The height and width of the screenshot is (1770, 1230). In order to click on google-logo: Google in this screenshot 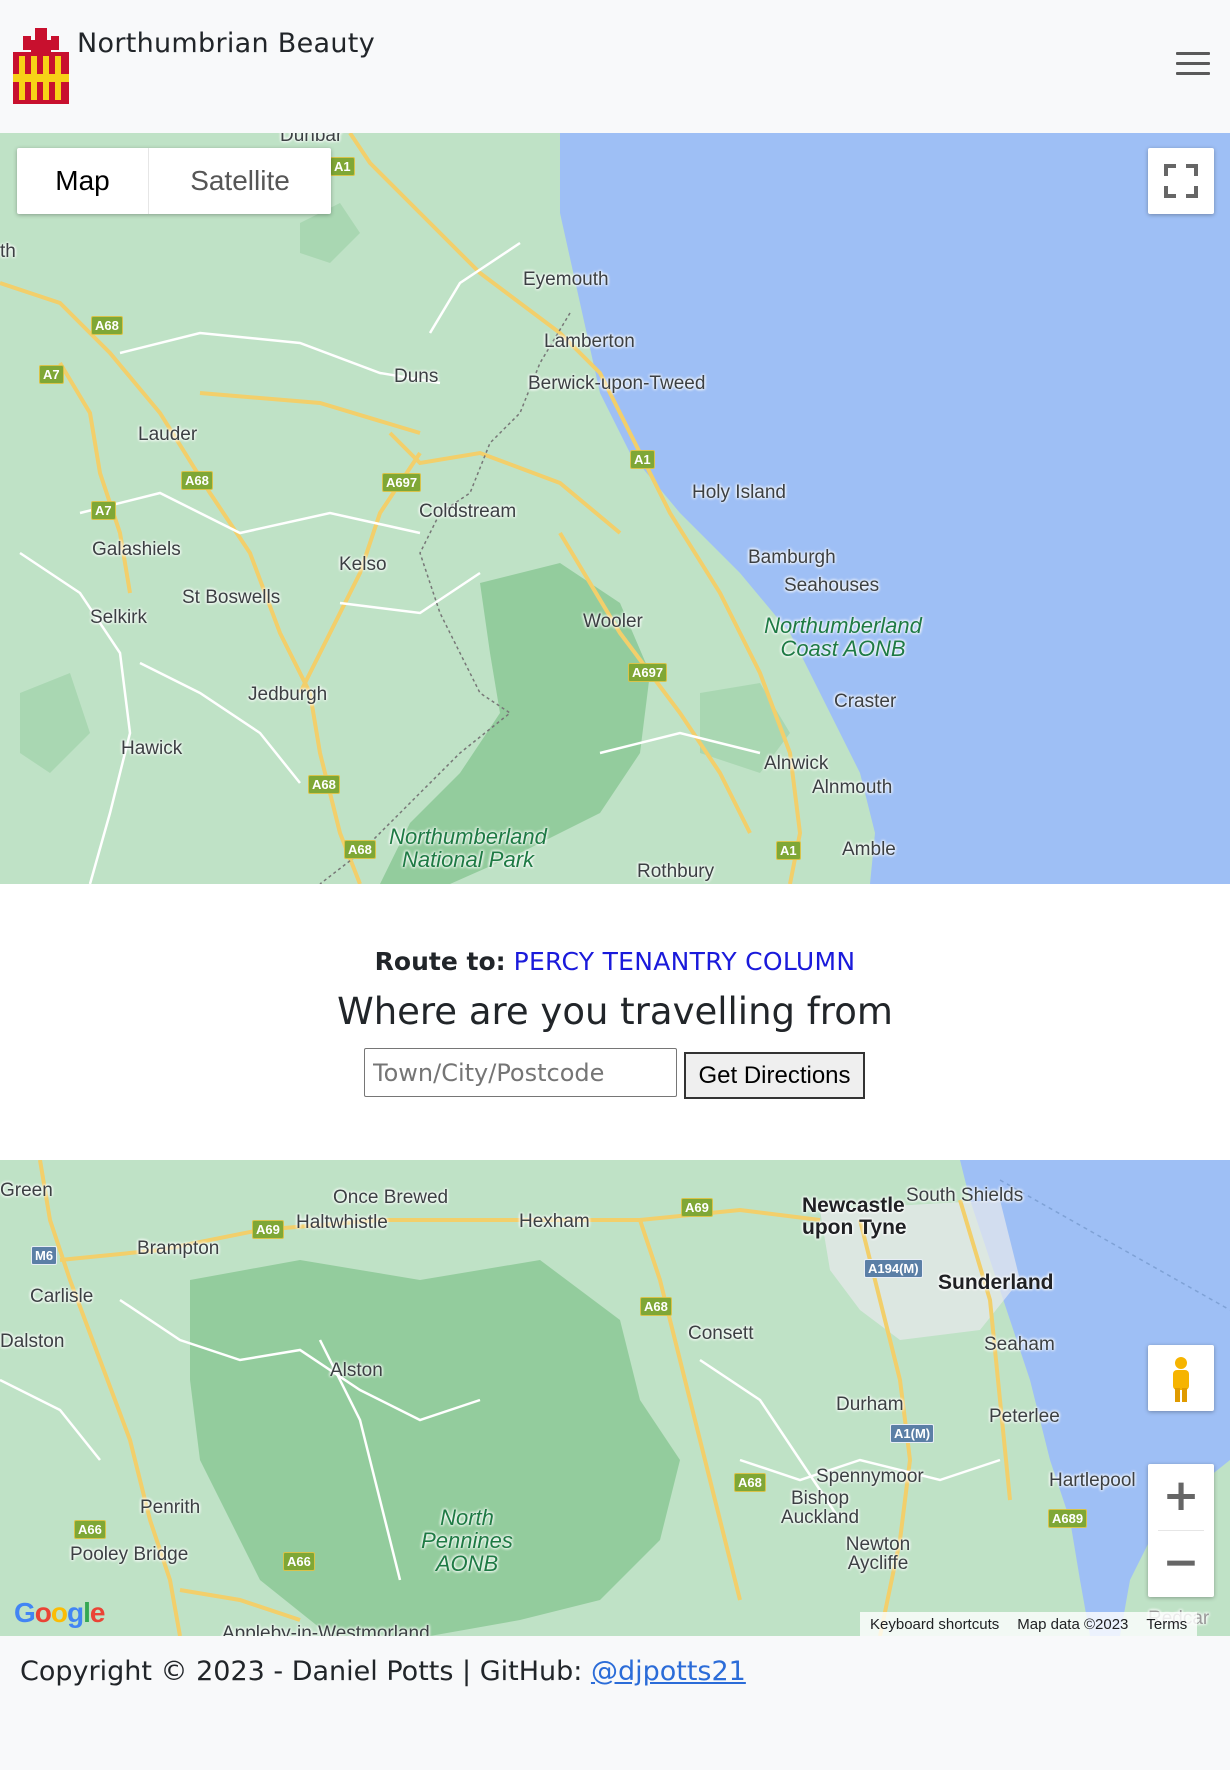, I will do `click(59, 1613)`.